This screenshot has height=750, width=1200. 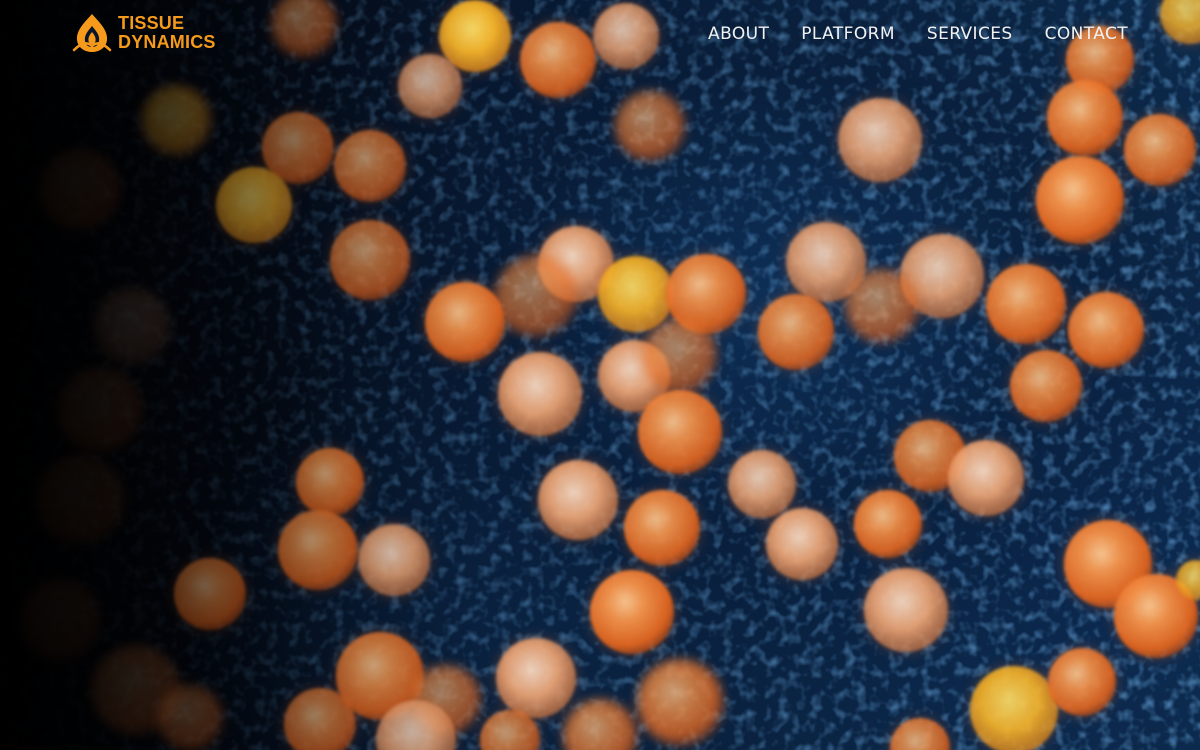 What do you see at coordinates (167, 42) in the screenshot?
I see `brand-name-line2: DYNAMICS` at bounding box center [167, 42].